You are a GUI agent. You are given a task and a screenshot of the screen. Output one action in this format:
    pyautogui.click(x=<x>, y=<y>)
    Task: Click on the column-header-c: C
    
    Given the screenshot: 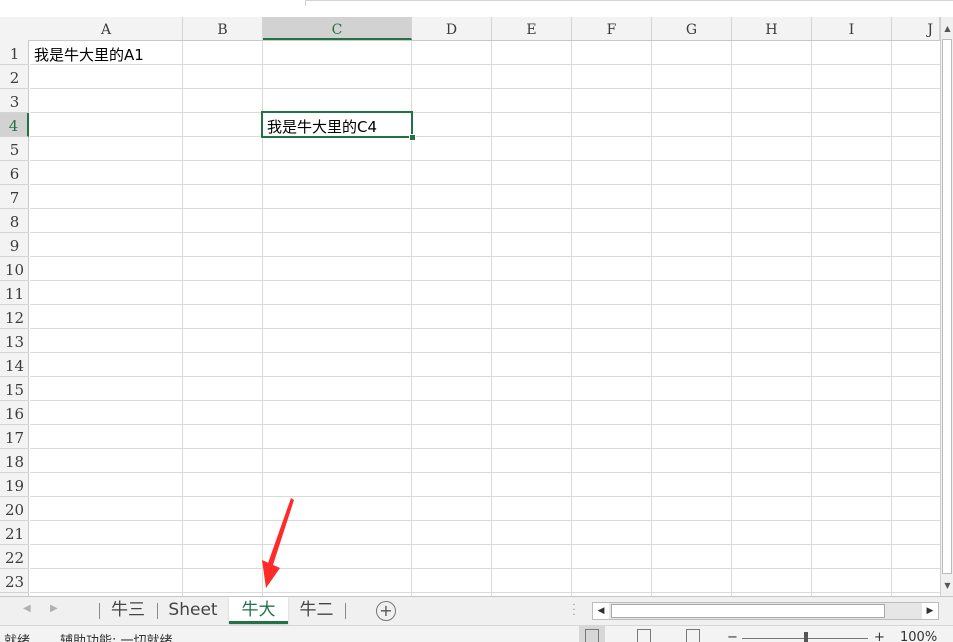 What is the action you would take?
    pyautogui.click(x=337, y=28)
    